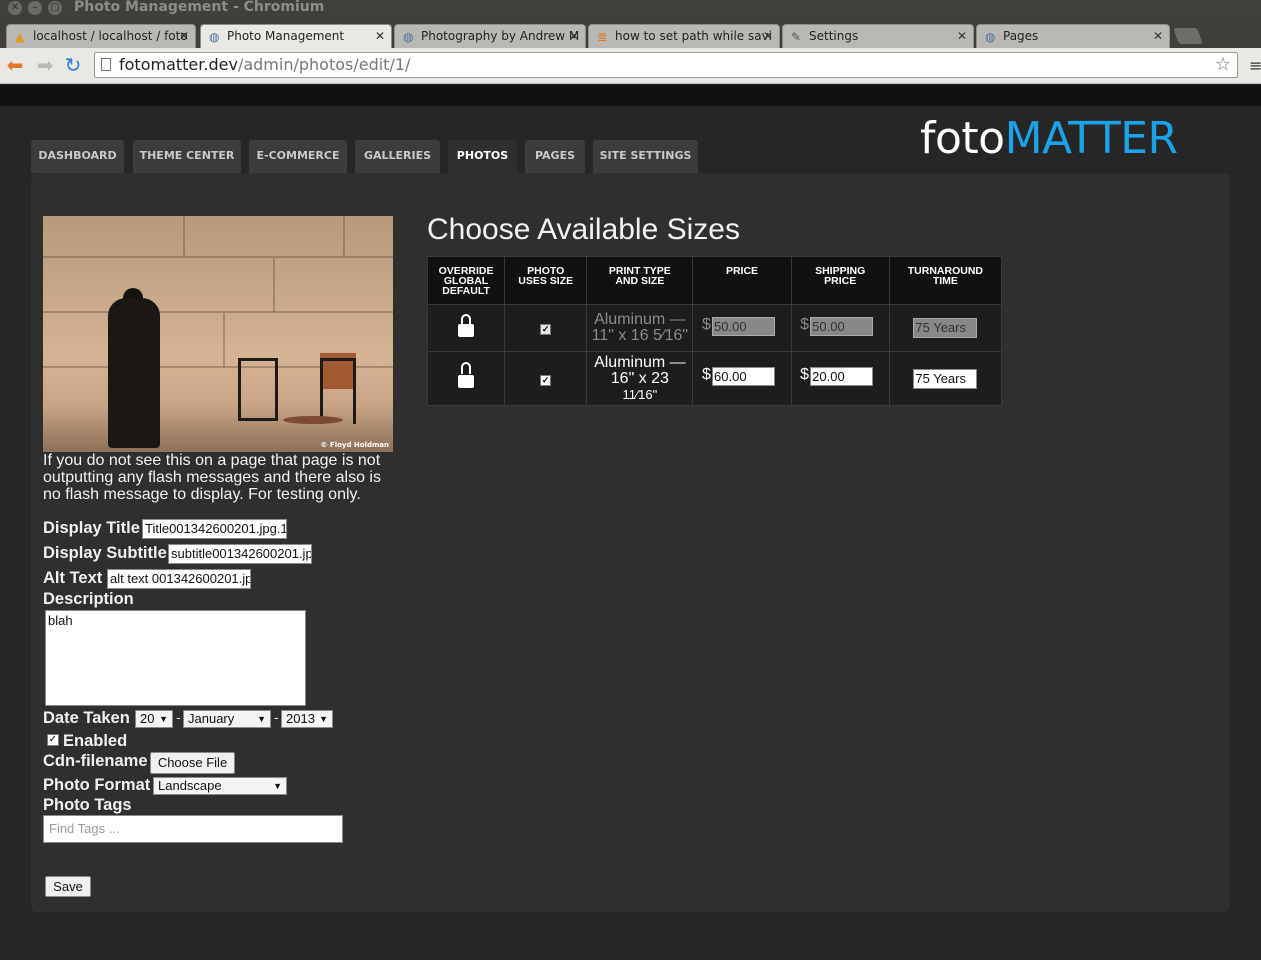 This screenshot has width=1261, height=960. Describe the element at coordinates (199, 7) in the screenshot. I see `window-title: Photo Management - Chromium` at that location.